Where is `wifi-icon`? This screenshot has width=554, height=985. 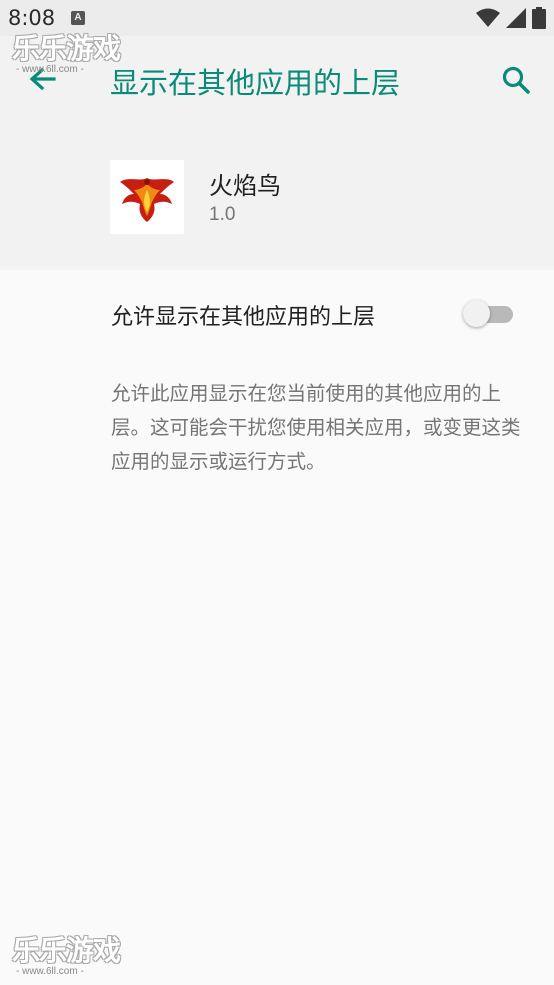 wifi-icon is located at coordinates (488, 17).